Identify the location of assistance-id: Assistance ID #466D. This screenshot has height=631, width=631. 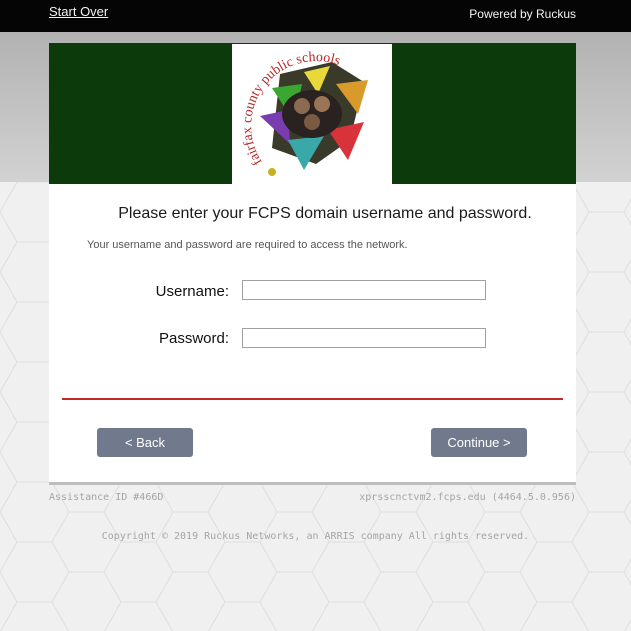
(106, 497).